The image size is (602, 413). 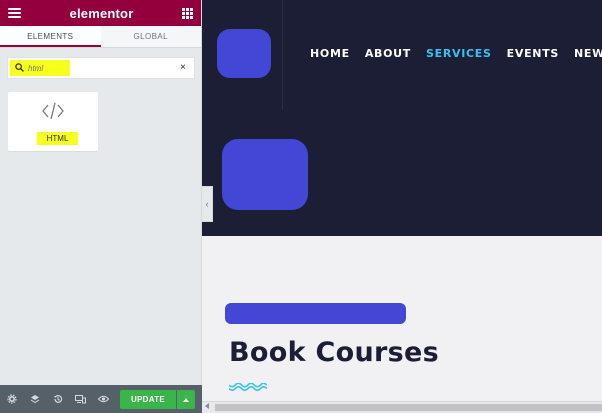 What do you see at coordinates (53, 121) in the screenshot?
I see `widget-html: HTML` at bounding box center [53, 121].